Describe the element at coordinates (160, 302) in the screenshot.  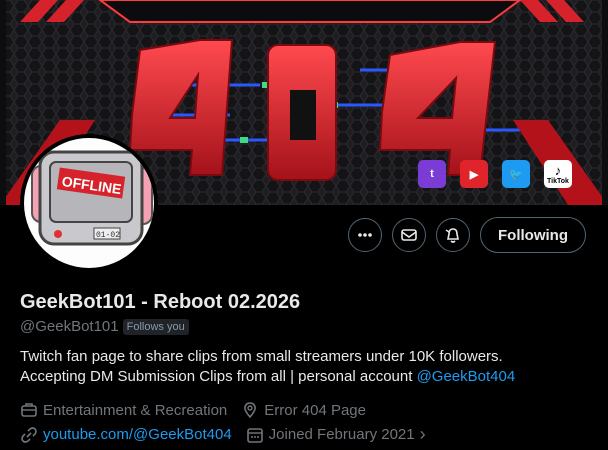
I see `display-name: GeekBot101 - Reboot 02.2026` at that location.